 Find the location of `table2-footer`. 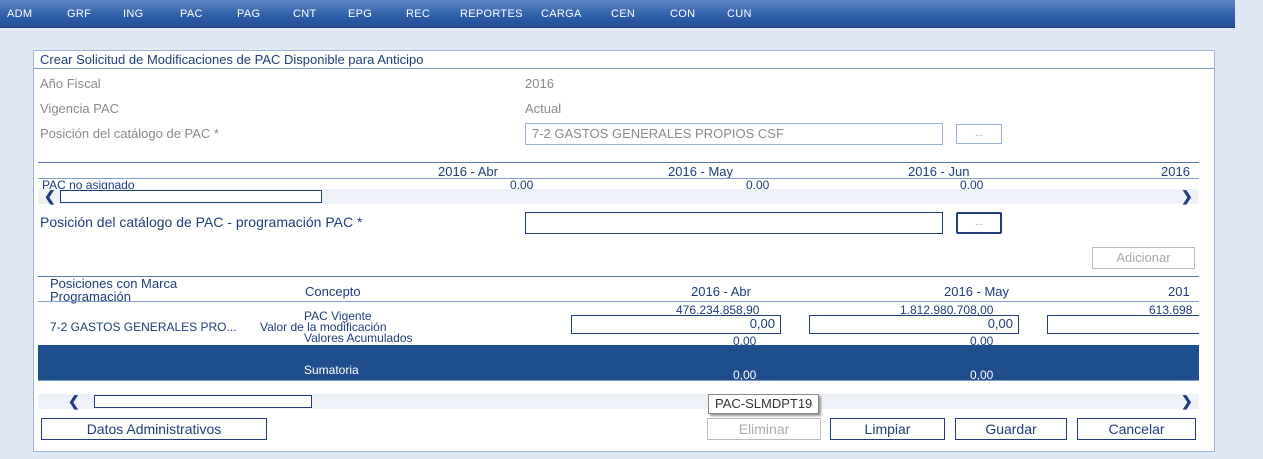

table2-footer is located at coordinates (618, 387).